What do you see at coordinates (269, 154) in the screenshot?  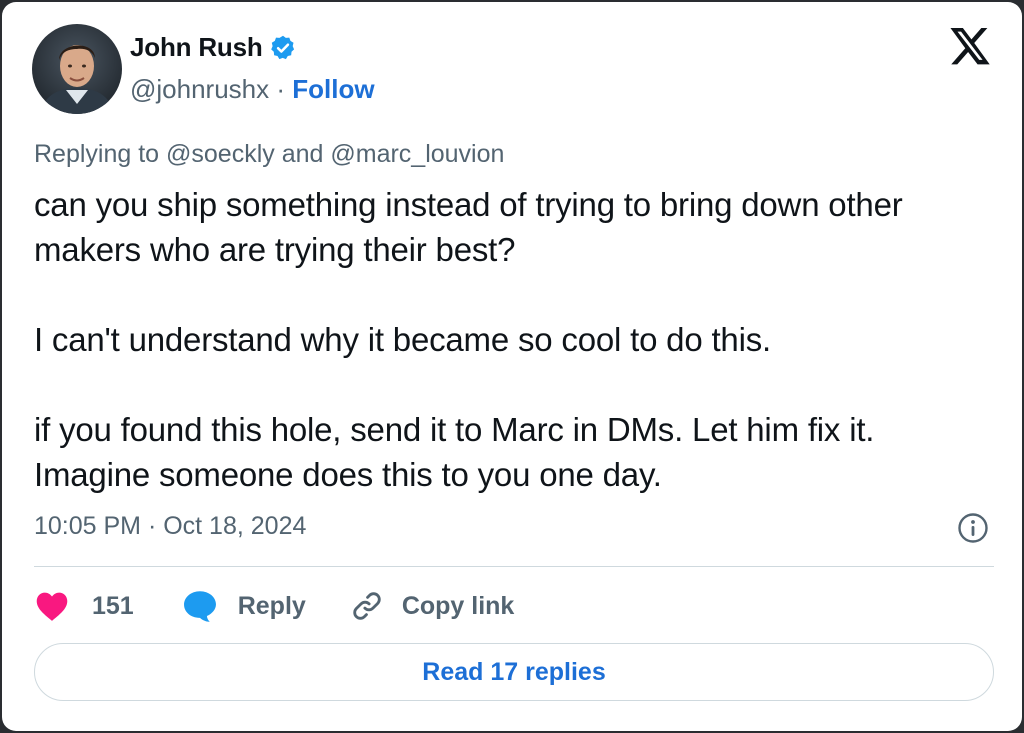 I see `replying-to-text: Replying to @soeckly and @marc_louvion` at bounding box center [269, 154].